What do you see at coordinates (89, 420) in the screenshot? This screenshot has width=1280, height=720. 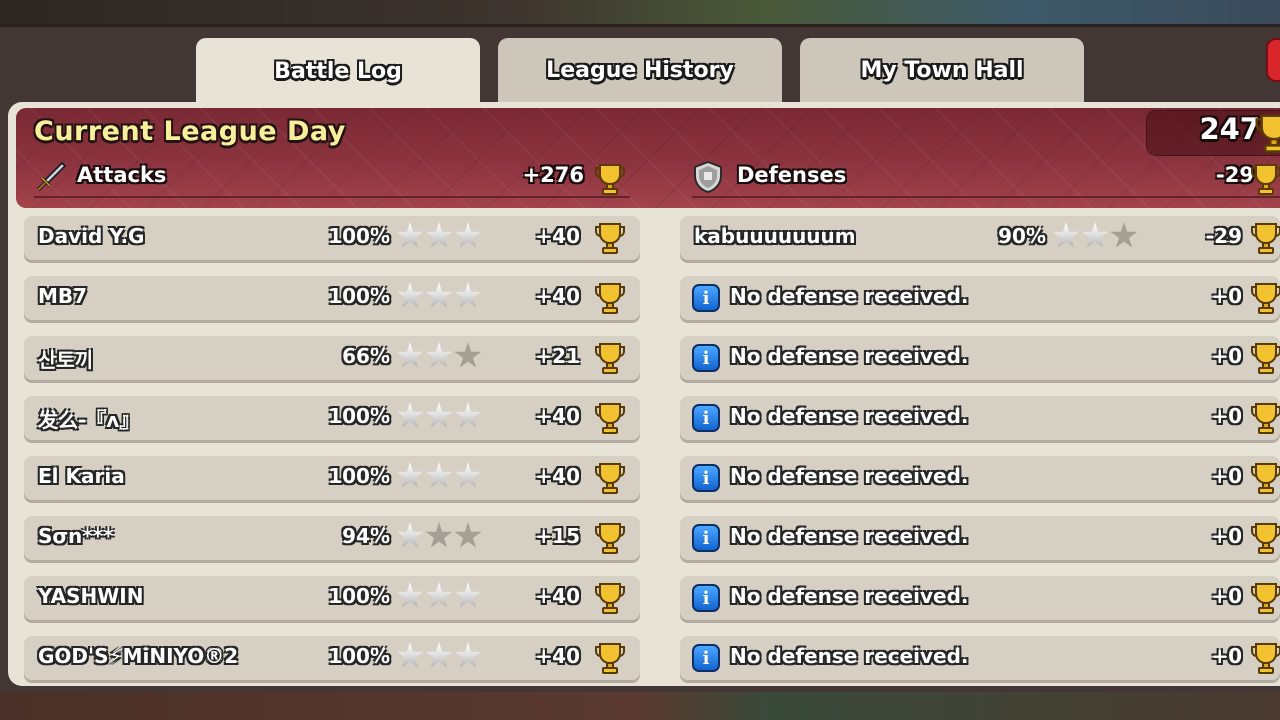 I see `opponent-name: 发么-『ʌ』` at bounding box center [89, 420].